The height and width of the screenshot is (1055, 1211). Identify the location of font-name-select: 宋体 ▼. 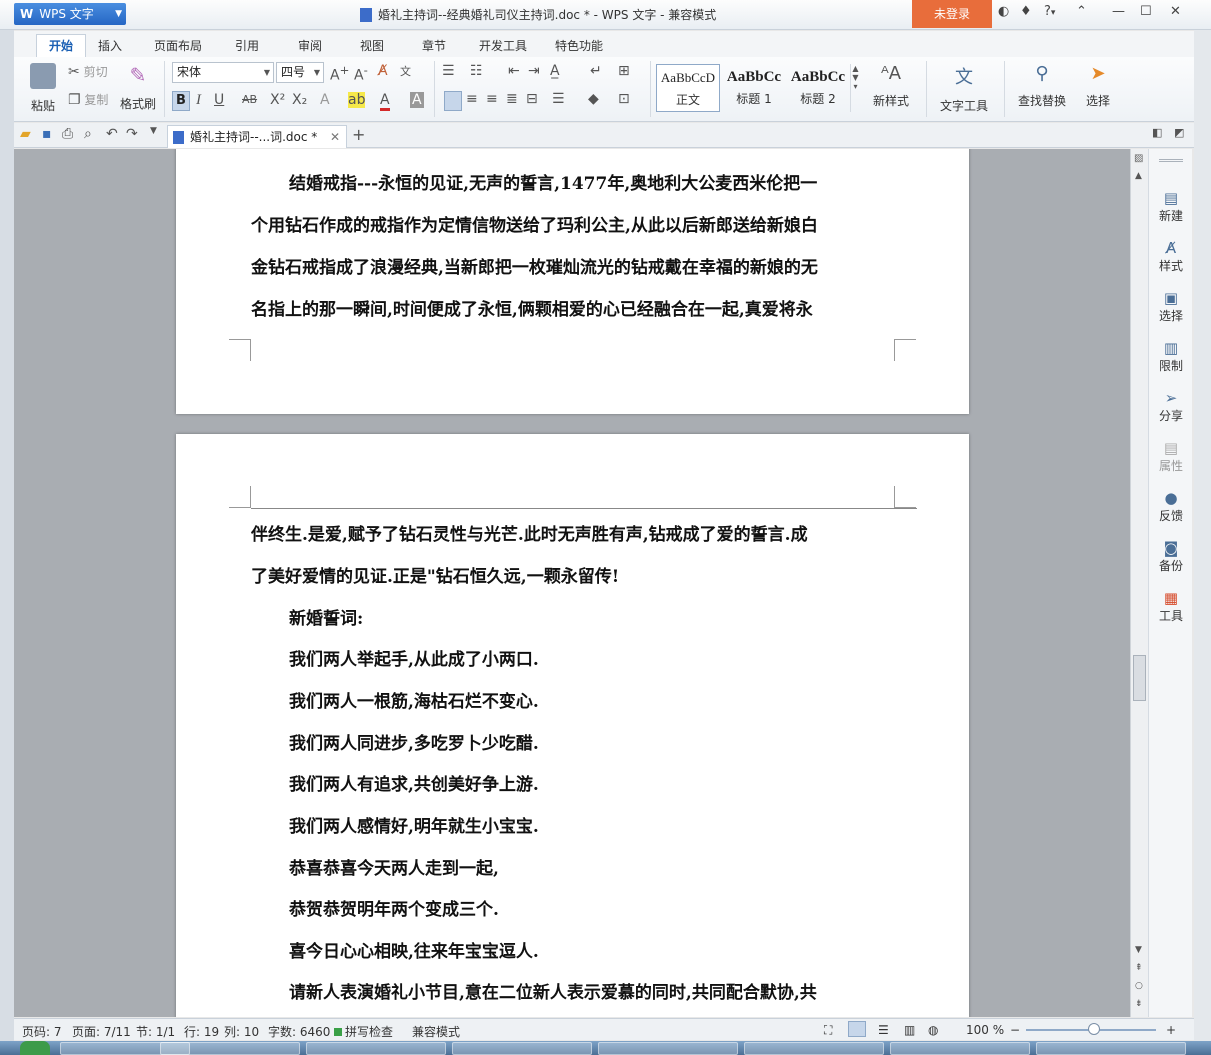
(223, 72).